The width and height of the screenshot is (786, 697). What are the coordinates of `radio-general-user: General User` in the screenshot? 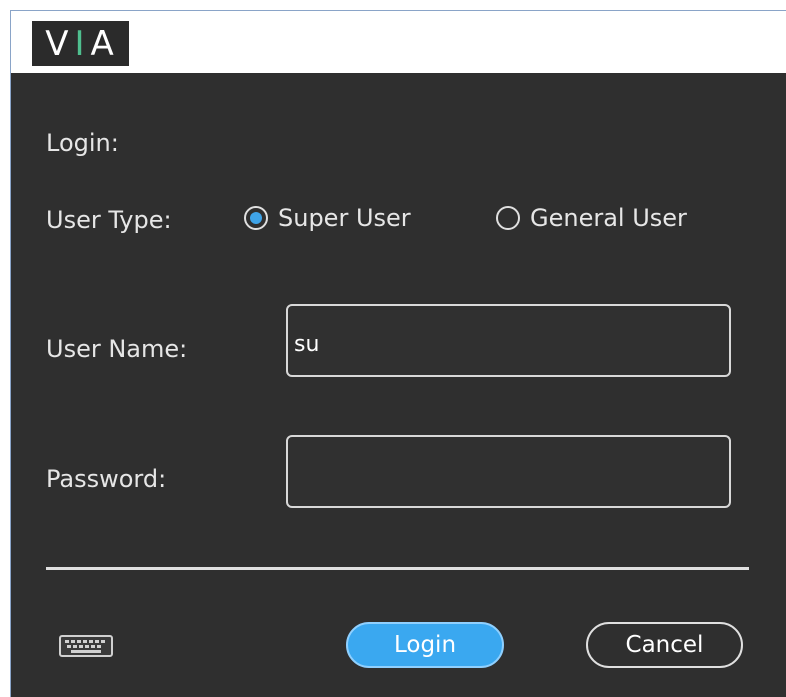 It's located at (591, 218).